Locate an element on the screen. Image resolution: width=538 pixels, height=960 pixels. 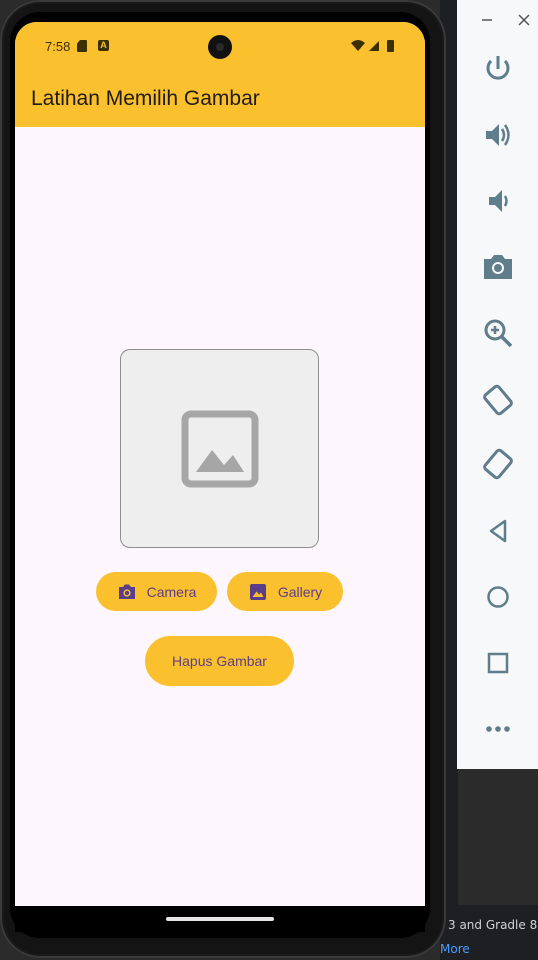
rotate-right-icon is located at coordinates (497, 464).